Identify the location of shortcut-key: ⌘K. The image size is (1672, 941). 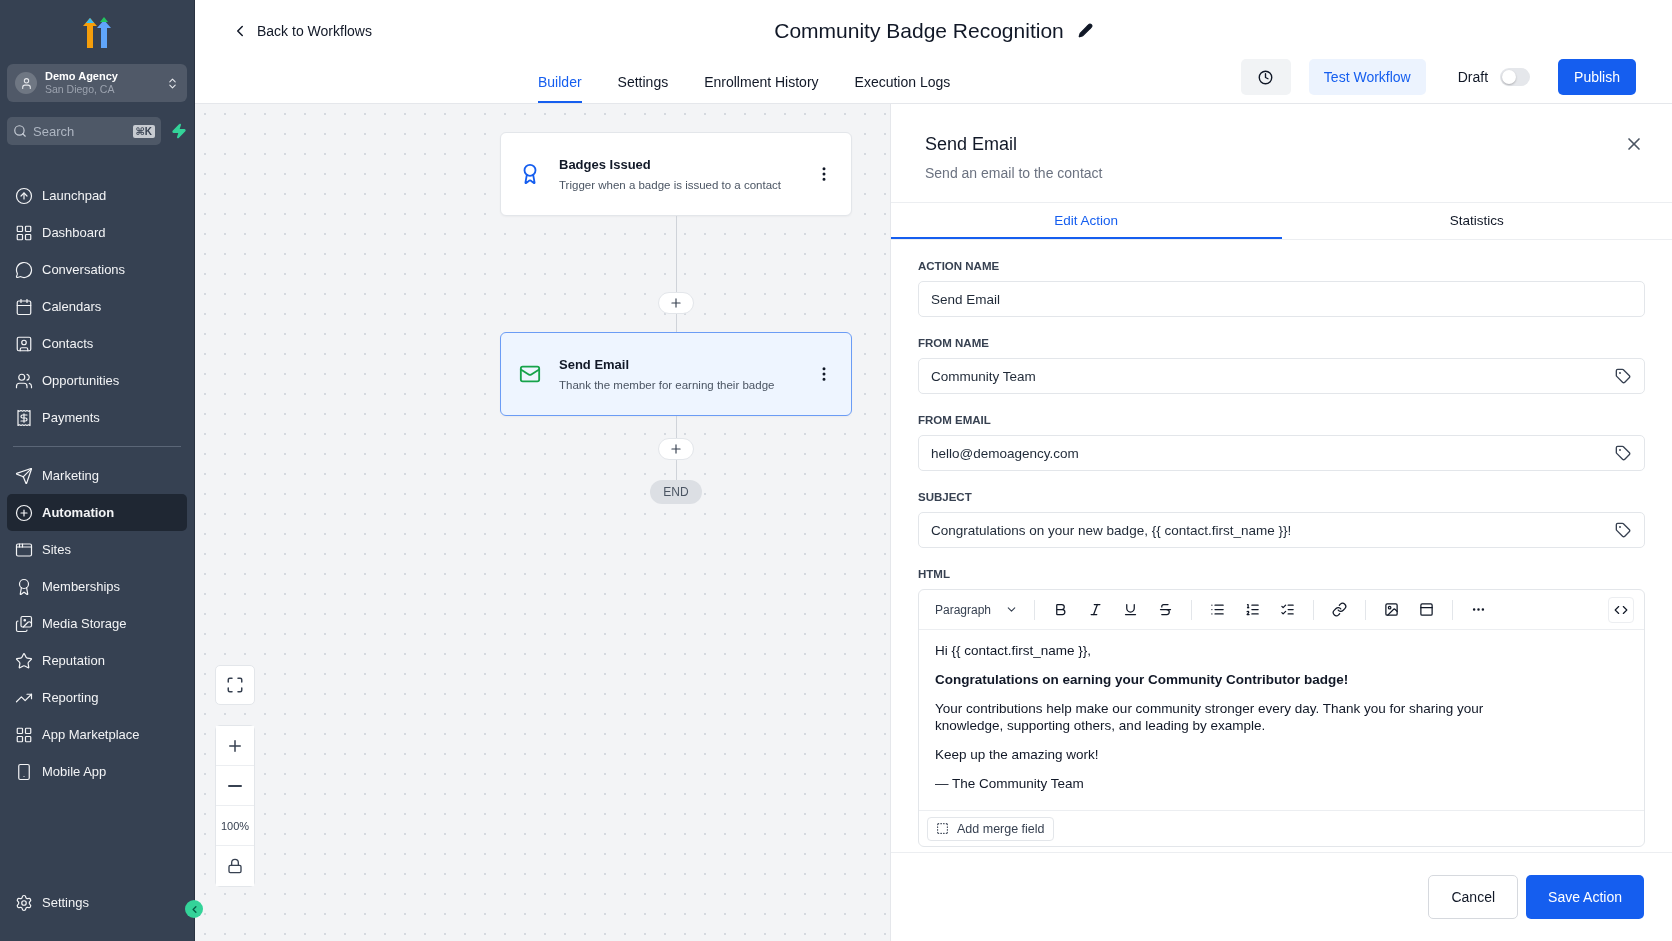
(143, 131).